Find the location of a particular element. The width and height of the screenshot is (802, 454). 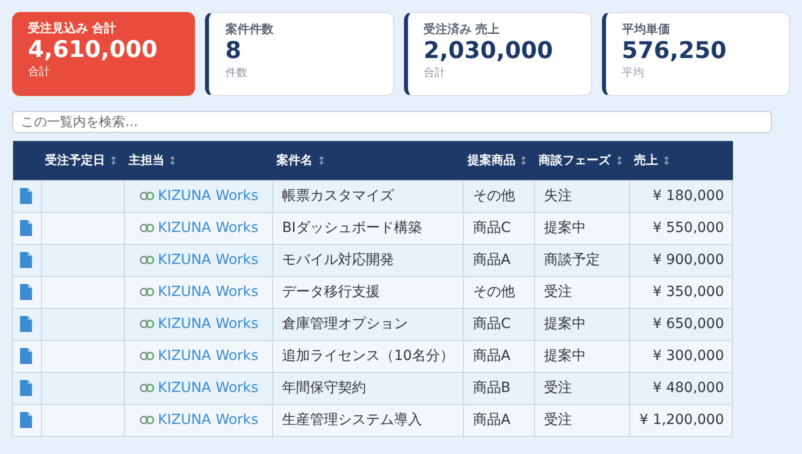

column-header: 案件名 is located at coordinates (368, 160).